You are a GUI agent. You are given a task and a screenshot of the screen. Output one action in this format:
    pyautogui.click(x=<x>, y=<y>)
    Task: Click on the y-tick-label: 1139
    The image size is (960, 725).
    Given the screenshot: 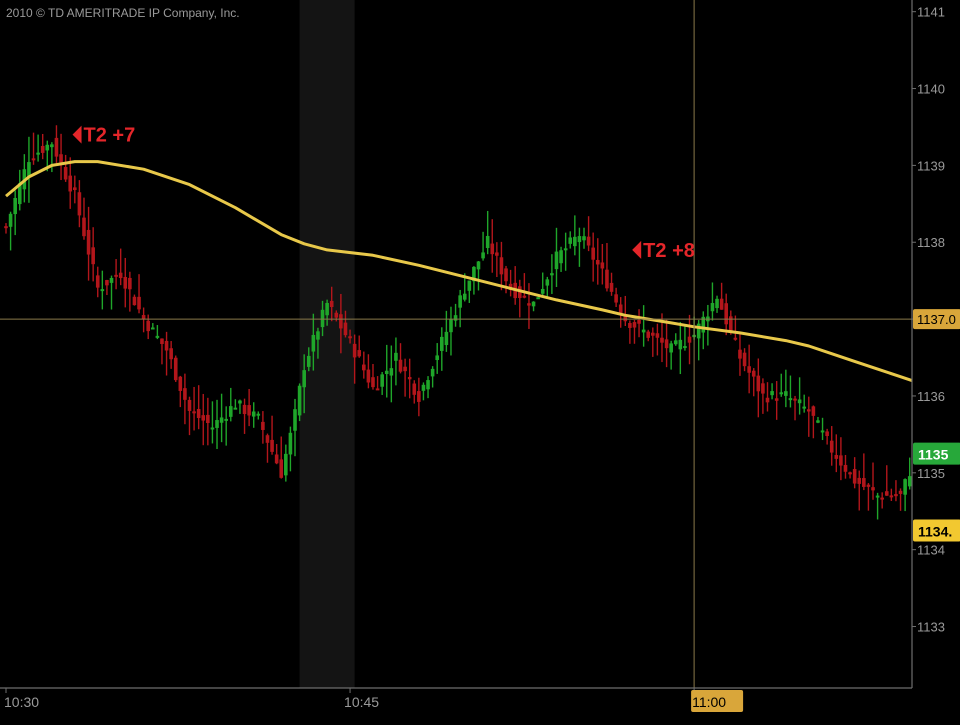 What is the action you would take?
    pyautogui.click(x=931, y=165)
    